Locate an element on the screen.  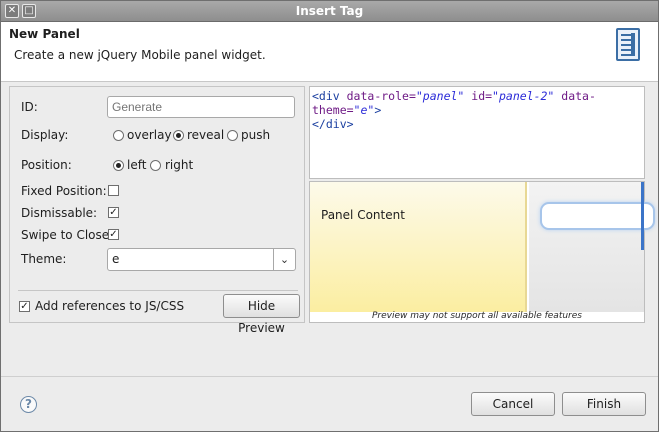
code-close-tag: </div> is located at coordinates (333, 124).